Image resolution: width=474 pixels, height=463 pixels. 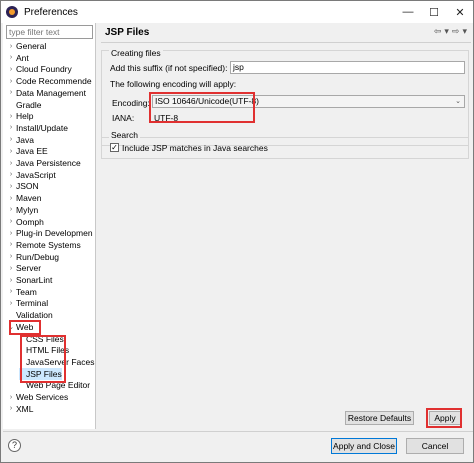 I want to click on tree-item: › Java EE, so click(x=27, y=151).